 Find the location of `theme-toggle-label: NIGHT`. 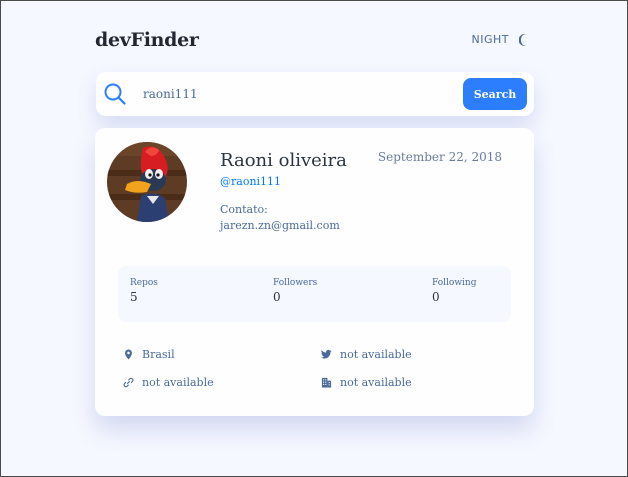

theme-toggle-label: NIGHT is located at coordinates (490, 39).